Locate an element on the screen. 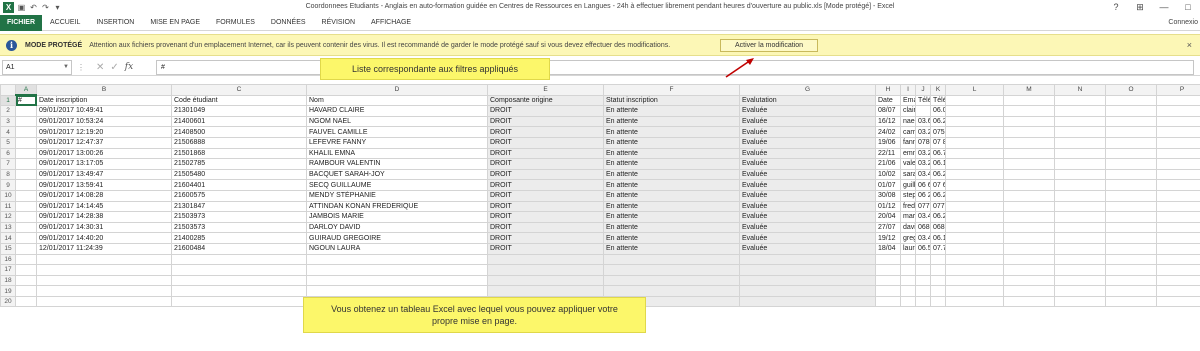  cell: DROIT is located at coordinates (545, 121).